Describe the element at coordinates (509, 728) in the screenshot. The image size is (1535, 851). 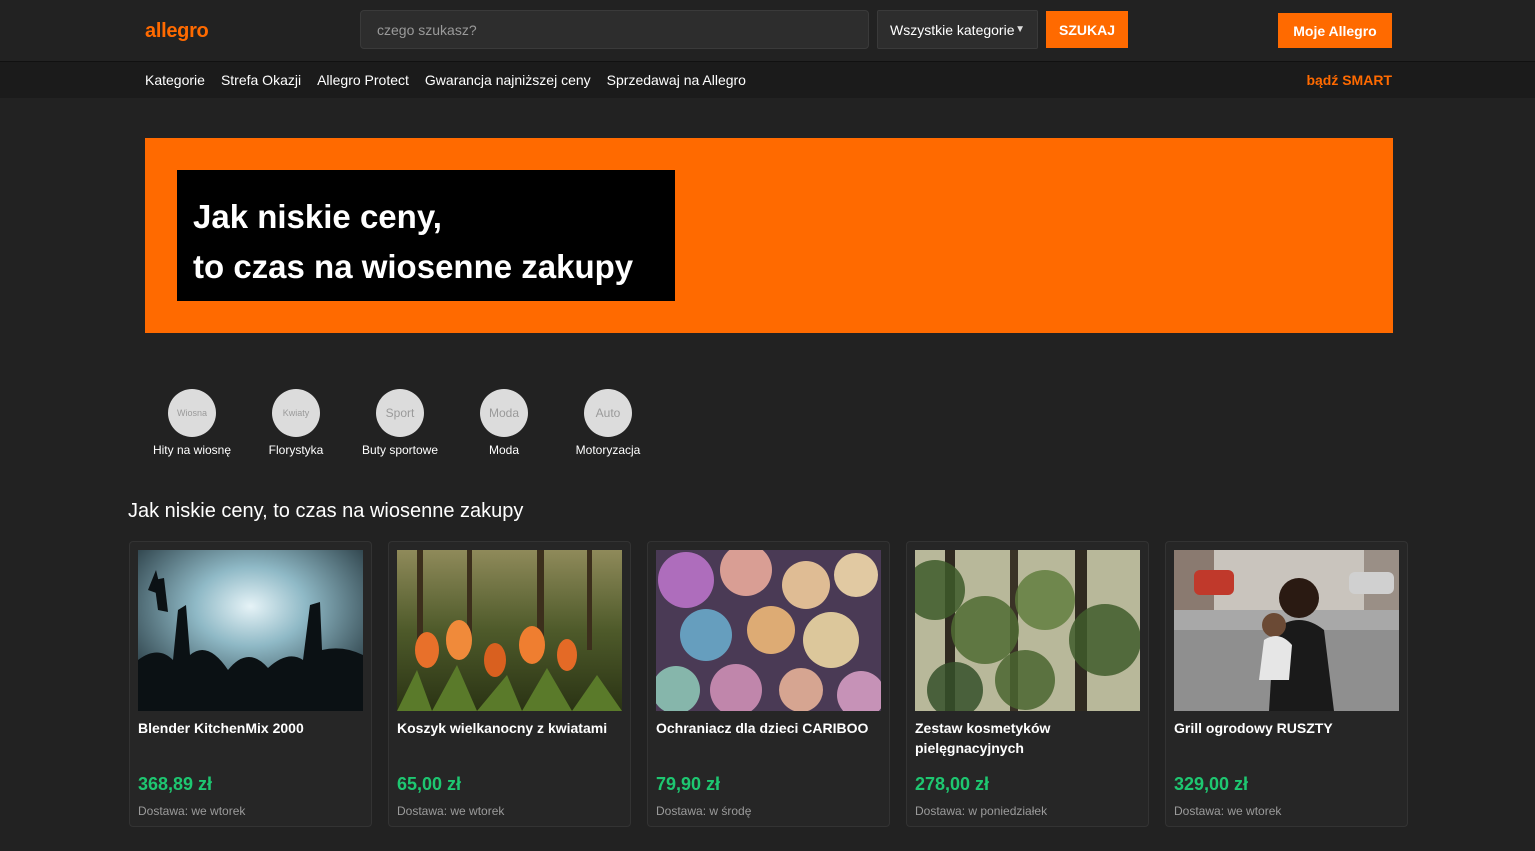
I see `product-title: Koszyk wielkanocny z kwiatami` at that location.